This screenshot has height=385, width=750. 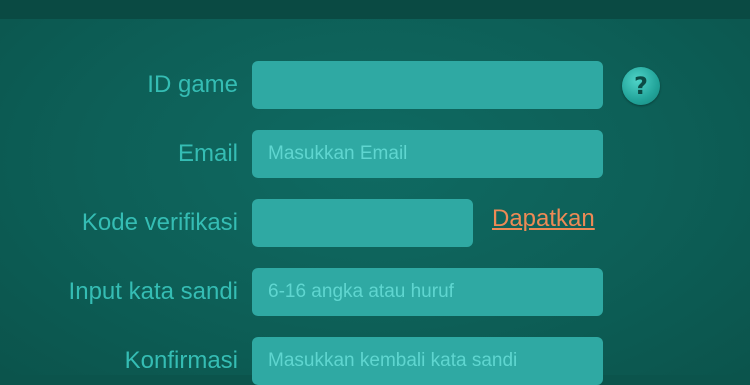 What do you see at coordinates (361, 291) in the screenshot?
I see `password-placeholder: 6-16 angka atau huruf` at bounding box center [361, 291].